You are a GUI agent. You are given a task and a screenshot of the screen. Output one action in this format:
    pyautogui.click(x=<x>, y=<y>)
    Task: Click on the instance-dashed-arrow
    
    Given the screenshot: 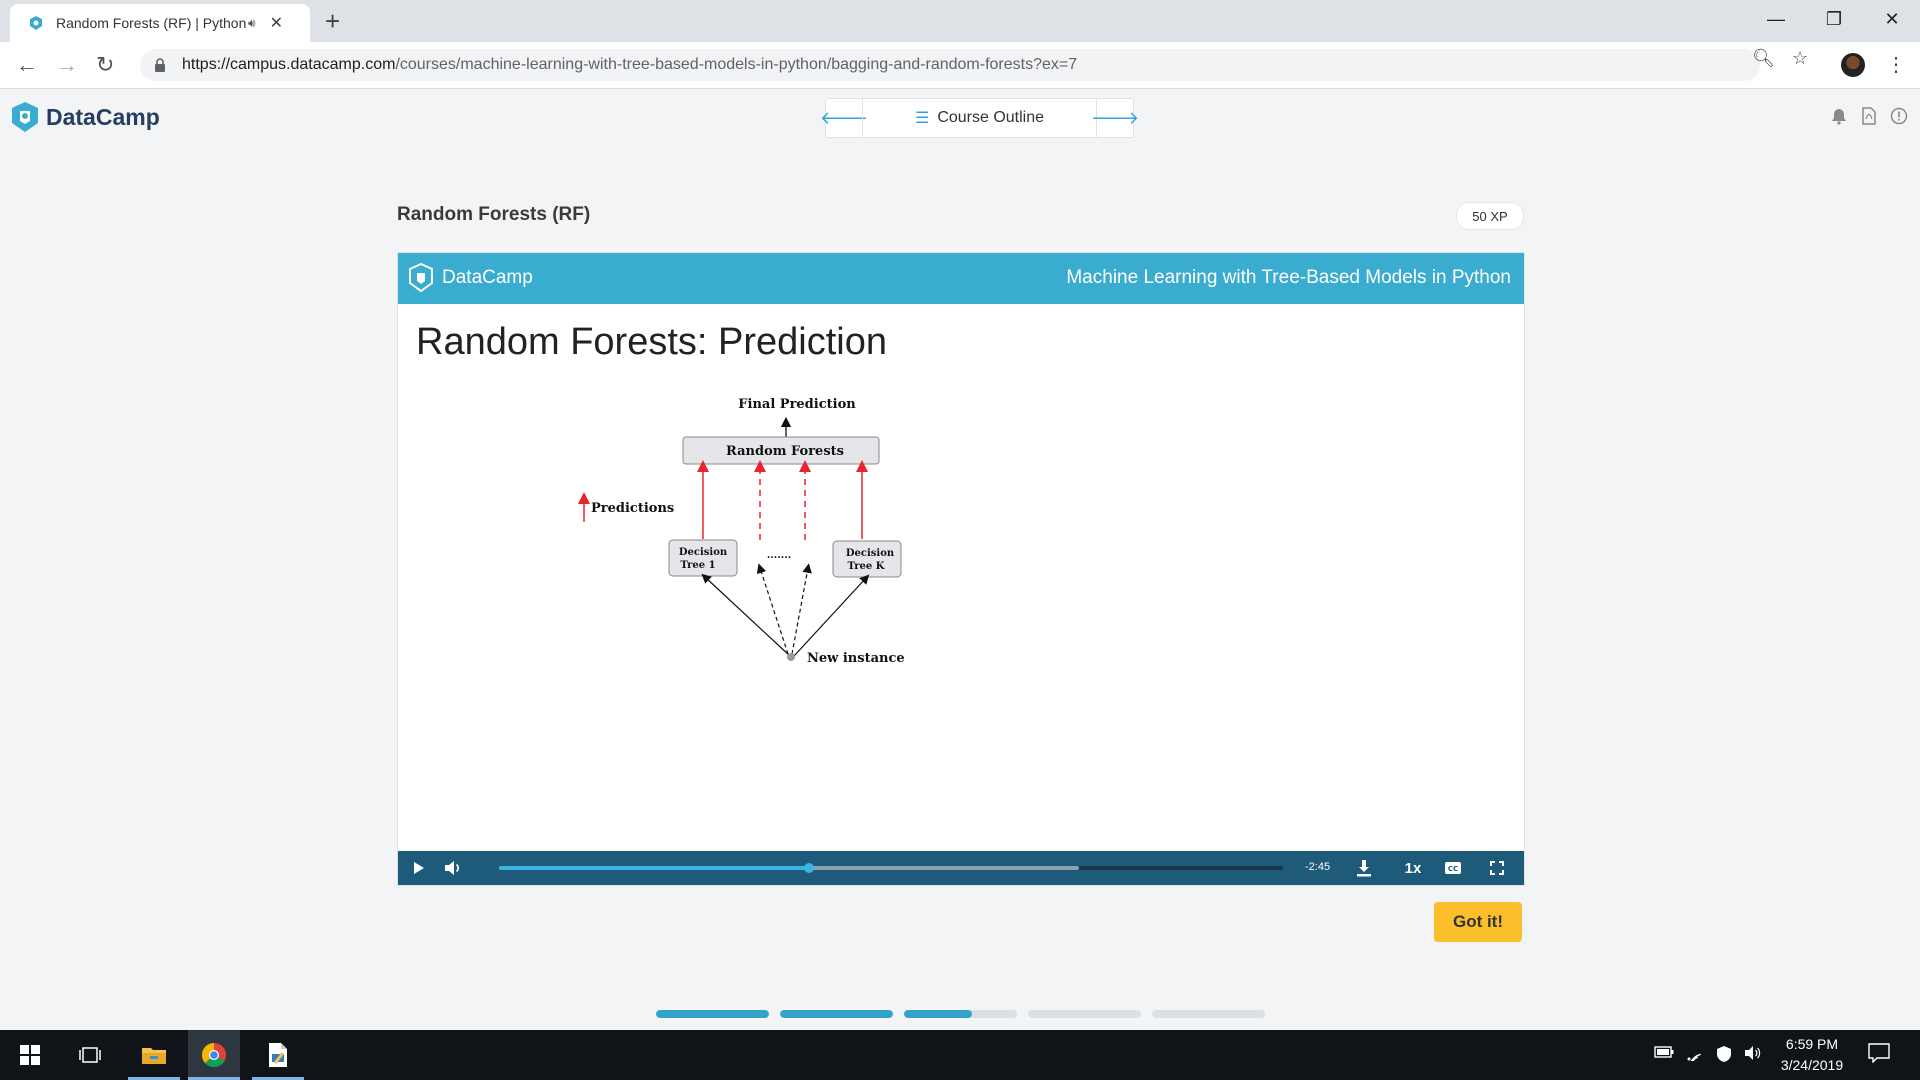 What is the action you would take?
    pyautogui.click(x=801, y=609)
    